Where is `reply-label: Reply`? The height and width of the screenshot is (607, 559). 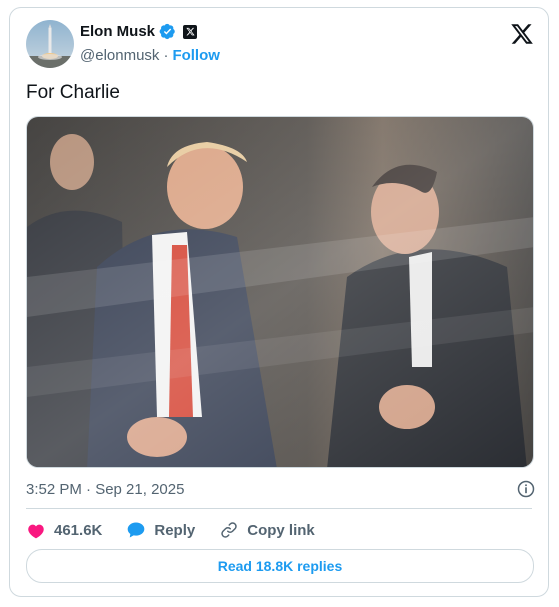 reply-label: Reply is located at coordinates (175, 530).